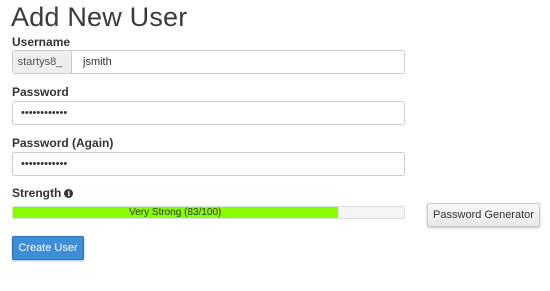  I want to click on username-input, so click(238, 62).